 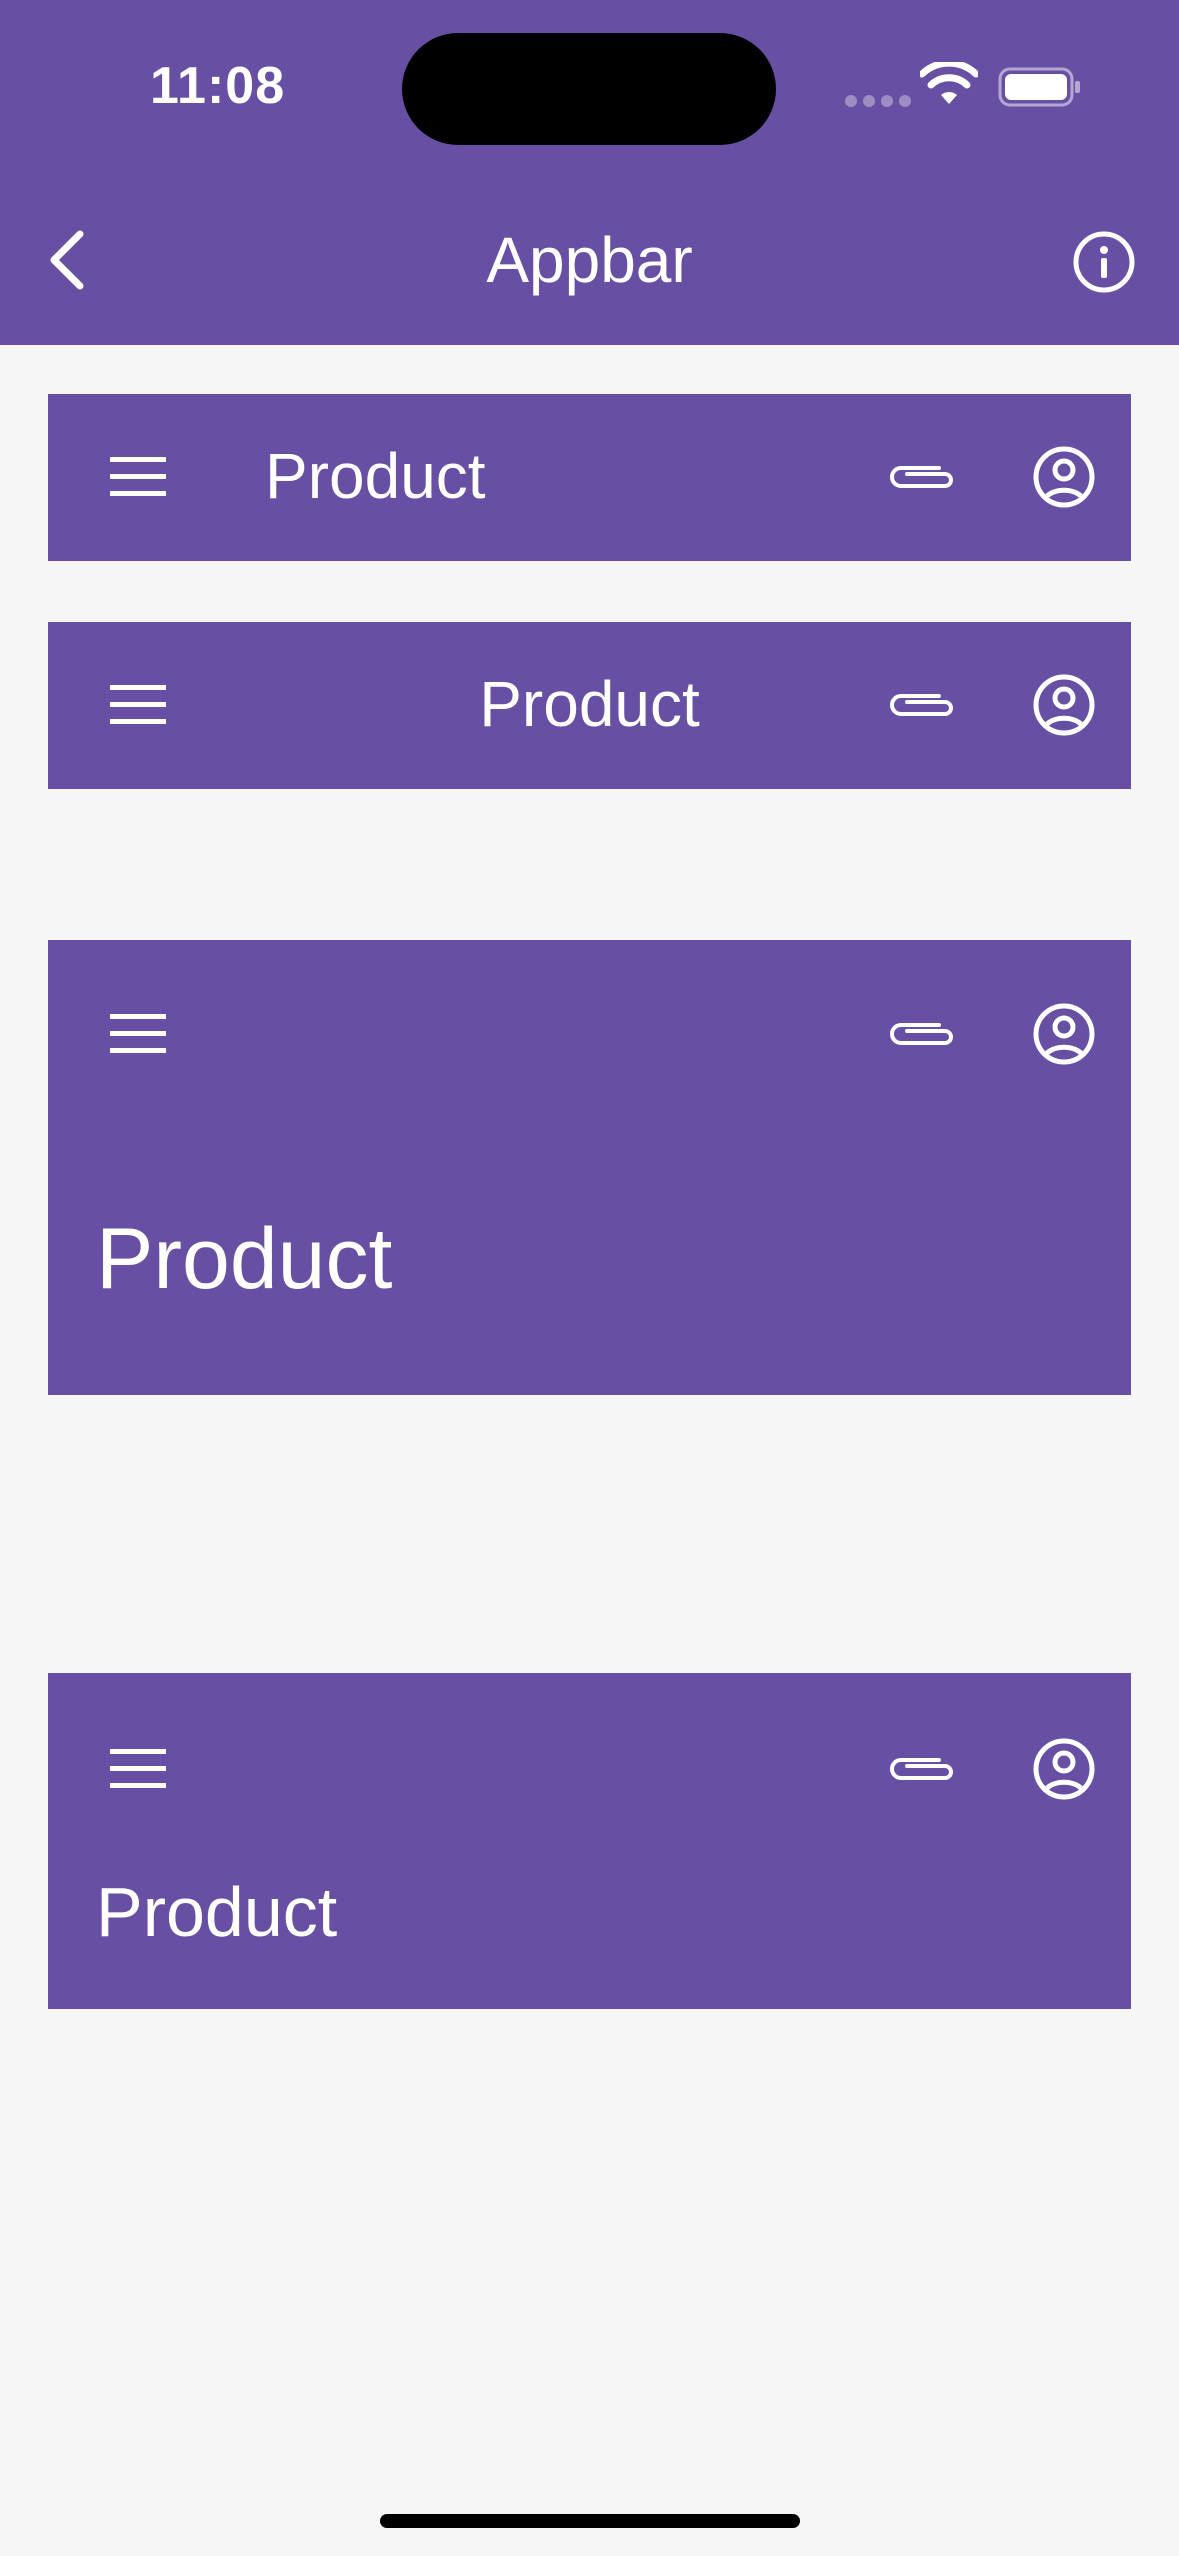 What do you see at coordinates (1039, 87) in the screenshot?
I see `battery-icon` at bounding box center [1039, 87].